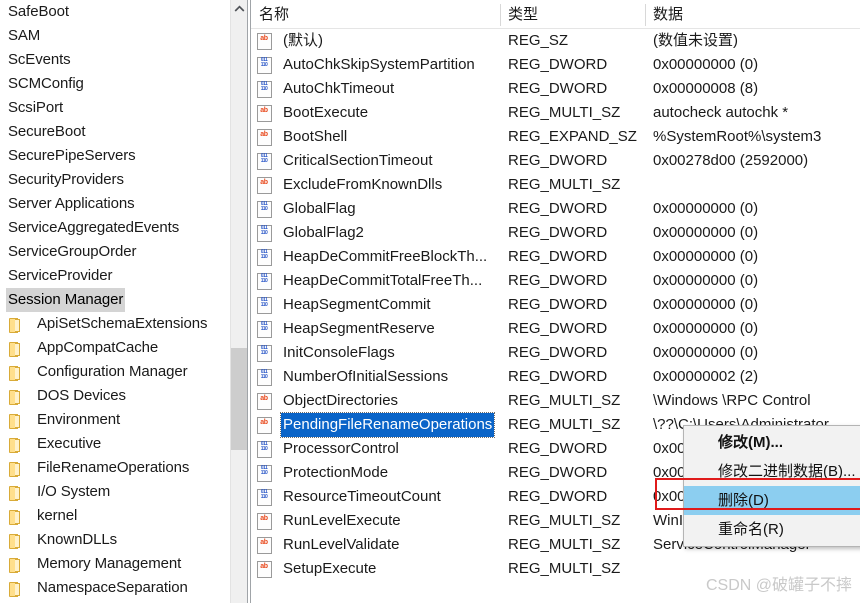 This screenshot has width=860, height=603. Describe the element at coordinates (66, 300) in the screenshot. I see `tree-item-label: Session Manager` at that location.